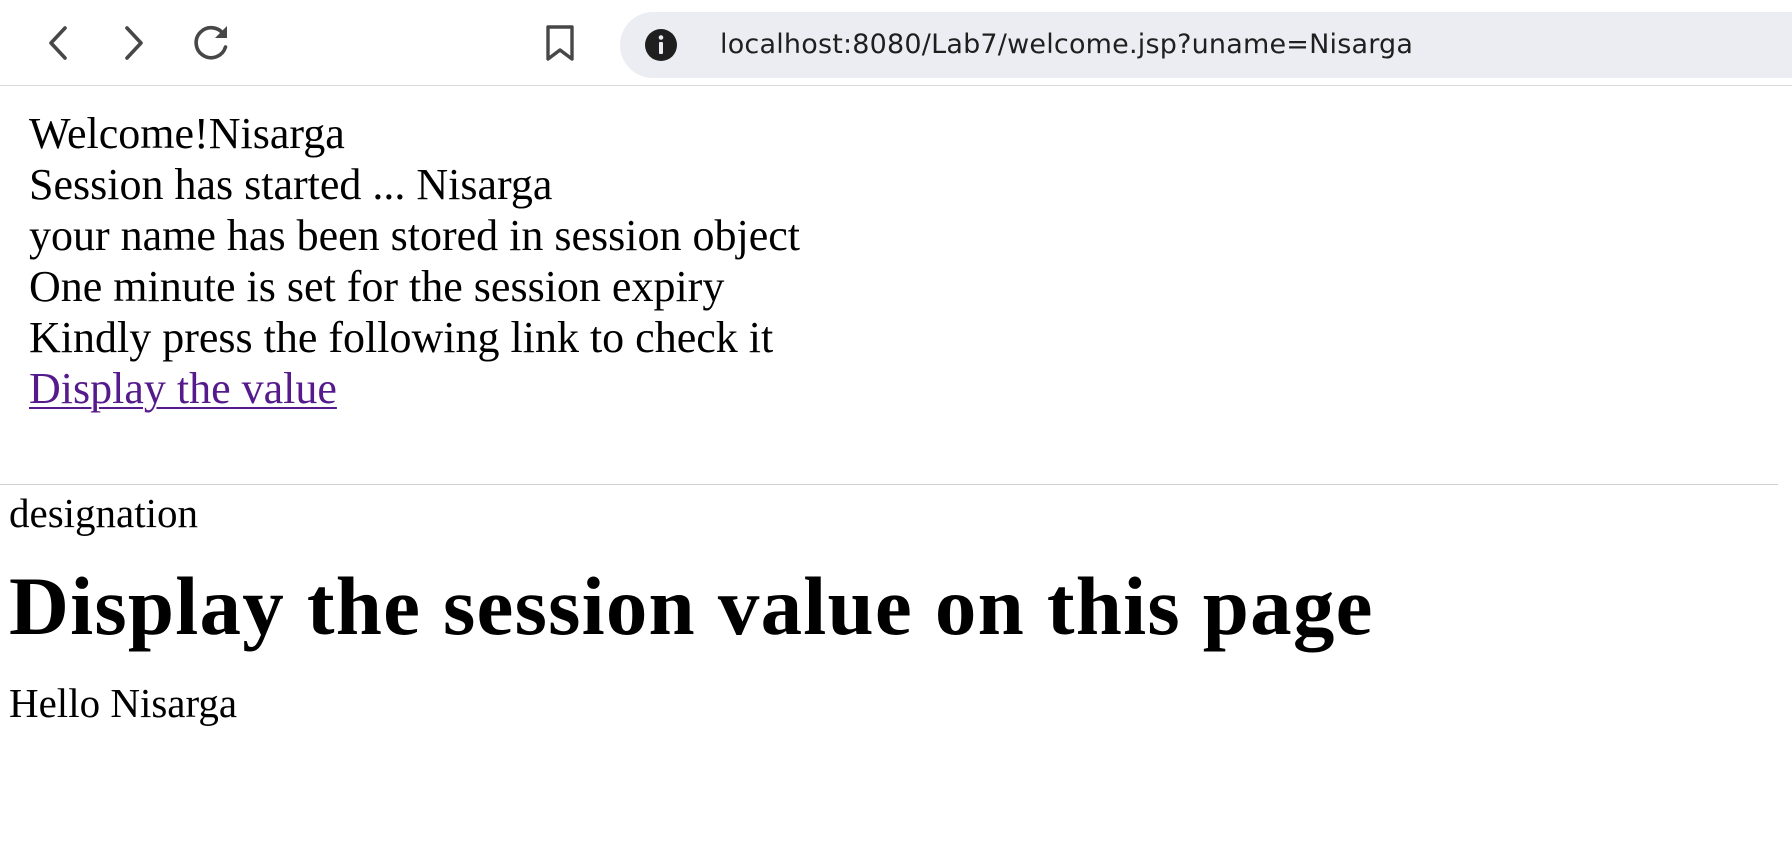 The image size is (1792, 864). I want to click on chevron-right-icon, so click(134, 43).